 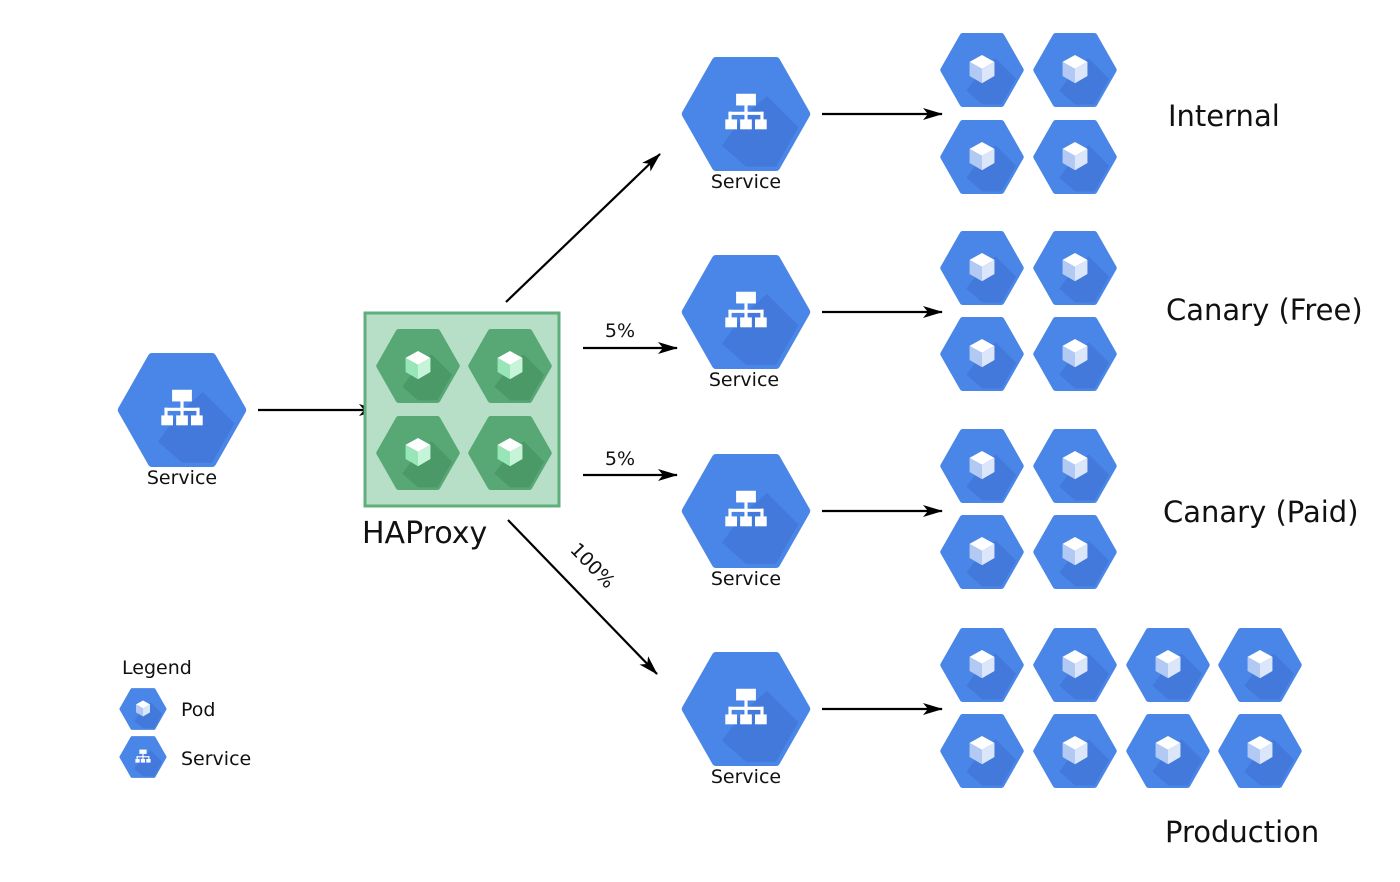 I want to click on group-label-production: Production, so click(x=1242, y=832).